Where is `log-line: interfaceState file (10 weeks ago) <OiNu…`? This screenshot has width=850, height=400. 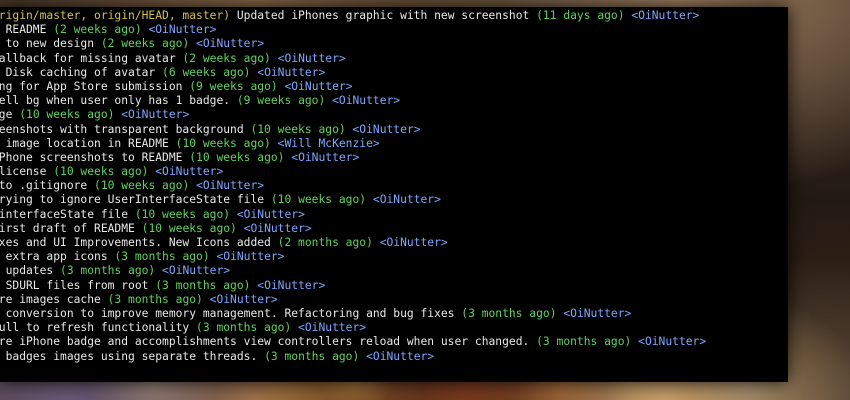 log-line: interfaceState file (10 weeks ago) <OiNu… is located at coordinates (353, 215).